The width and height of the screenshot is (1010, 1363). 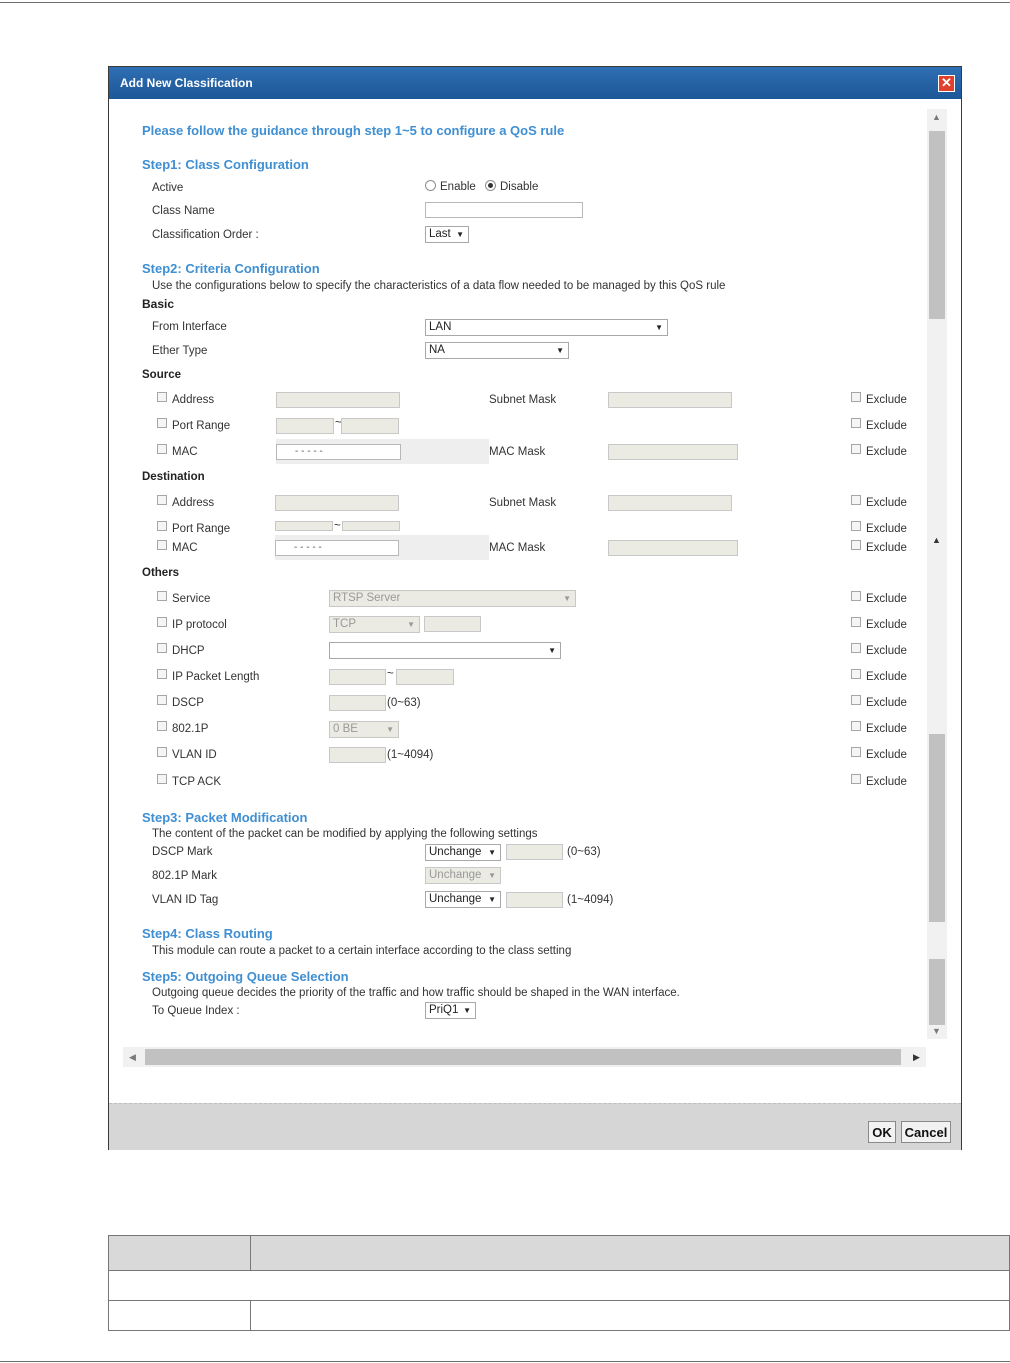 What do you see at coordinates (505, 2) in the screenshot?
I see `page-top-rule` at bounding box center [505, 2].